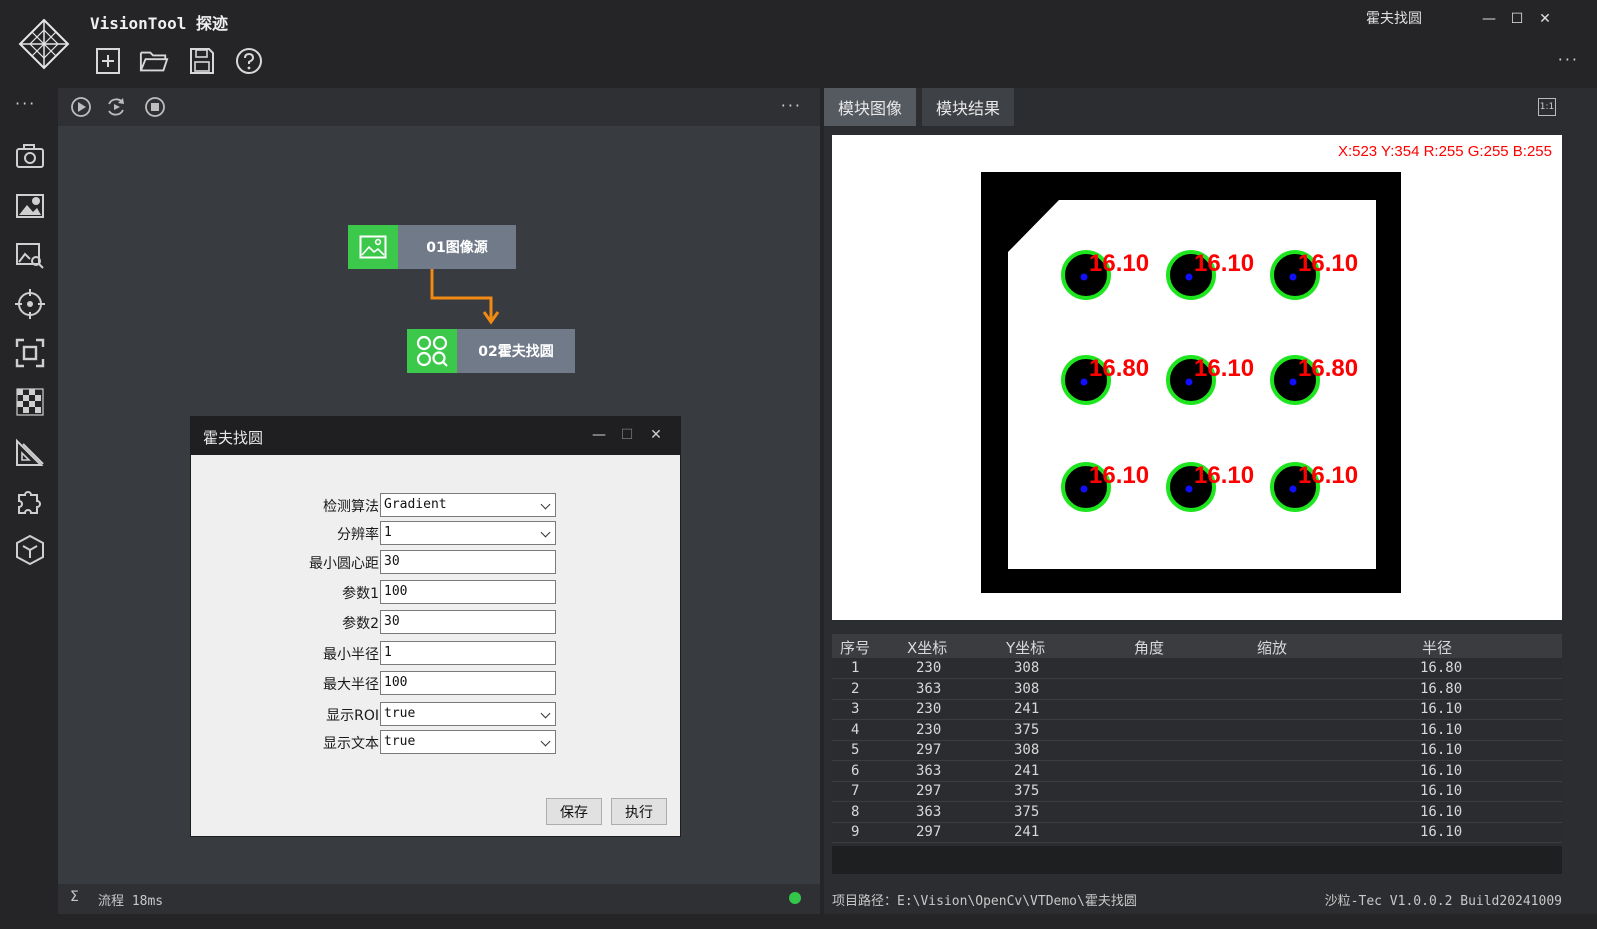 The image size is (1597, 929). I want to click on more-menu-button: ···, so click(1568, 59).